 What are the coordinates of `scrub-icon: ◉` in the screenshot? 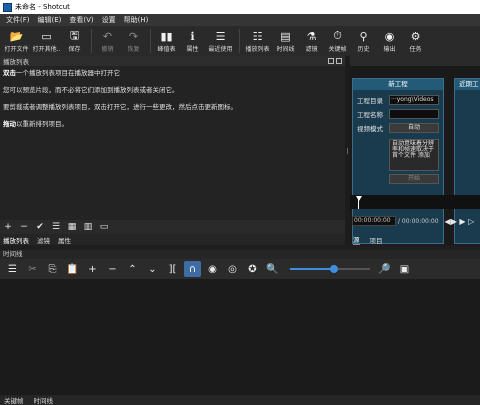 It's located at (212, 269).